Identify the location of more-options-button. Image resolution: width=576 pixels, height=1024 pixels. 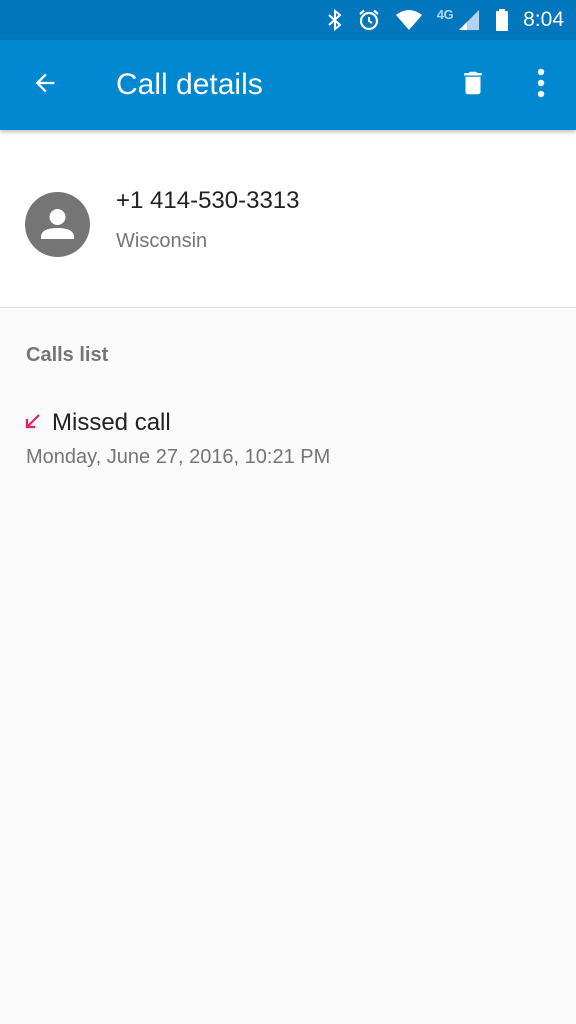
(541, 85).